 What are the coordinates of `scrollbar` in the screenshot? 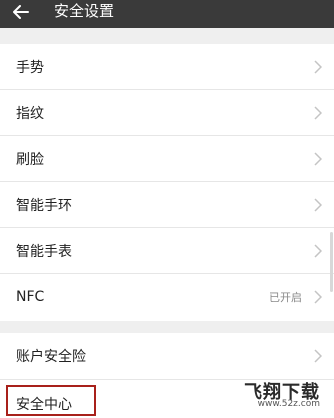 It's located at (331, 262).